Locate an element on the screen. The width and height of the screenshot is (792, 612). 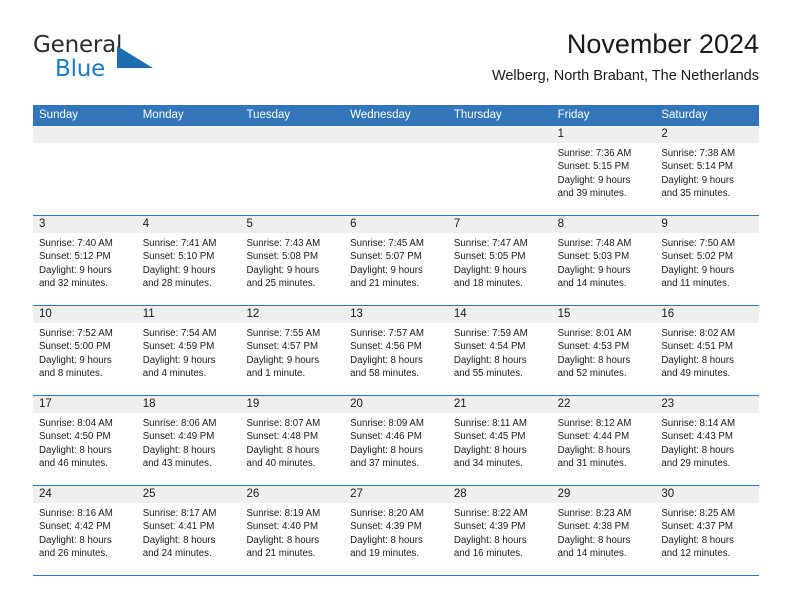
daylight-duration-minutes: and 46 minutes. is located at coordinates (73, 464).